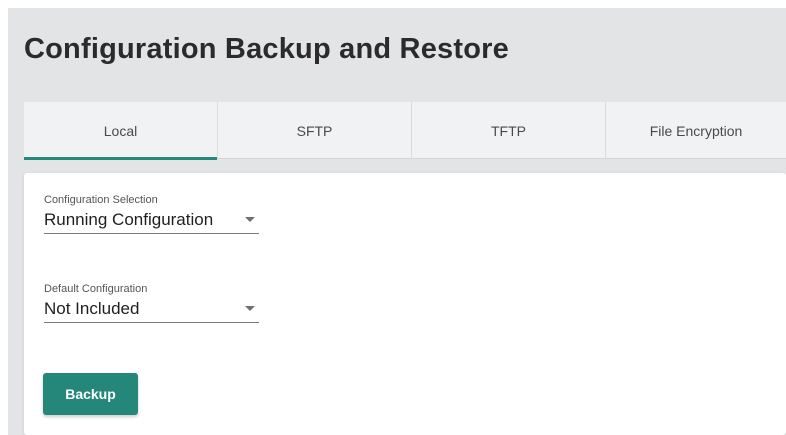  What do you see at coordinates (151, 309) in the screenshot?
I see `default-configuration-select: Not Included` at bounding box center [151, 309].